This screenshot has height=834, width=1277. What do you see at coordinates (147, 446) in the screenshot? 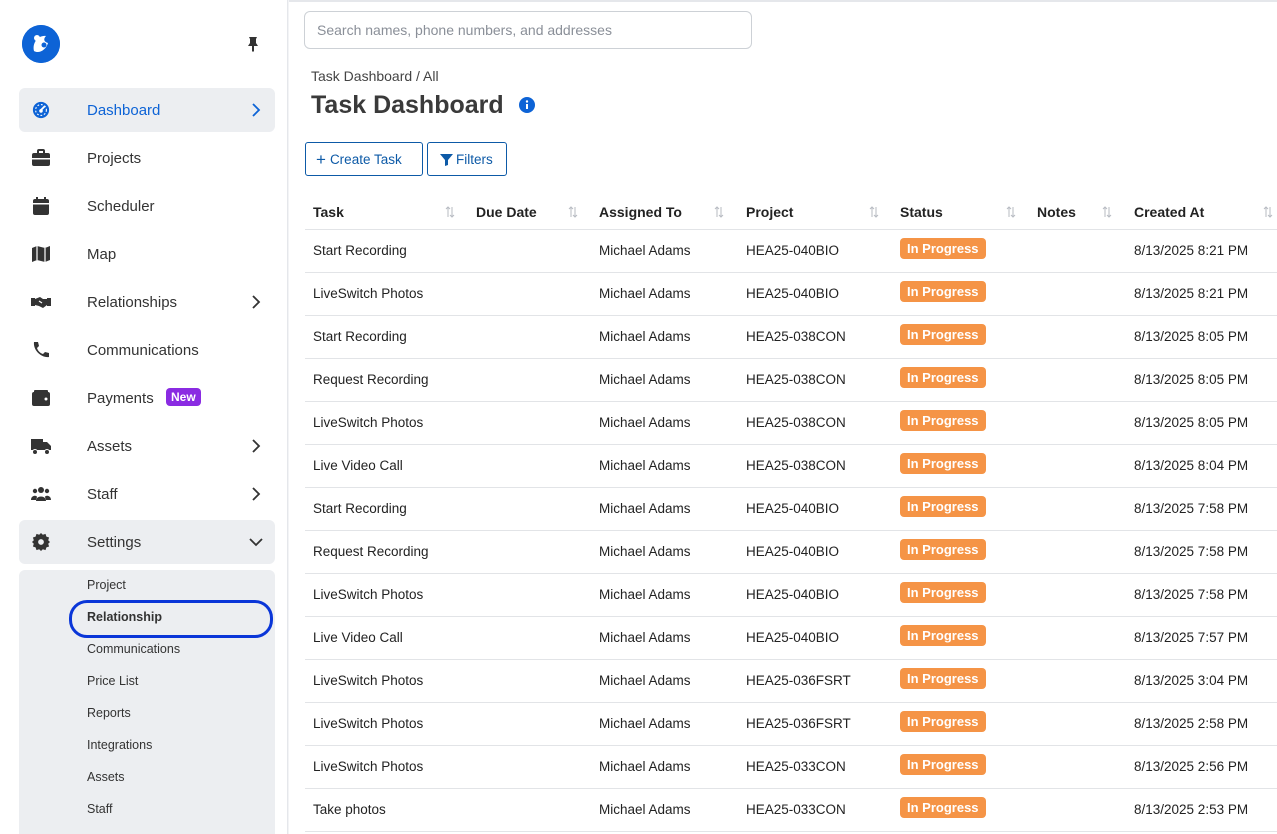
I see `sidebar-item-assets: Assets` at bounding box center [147, 446].